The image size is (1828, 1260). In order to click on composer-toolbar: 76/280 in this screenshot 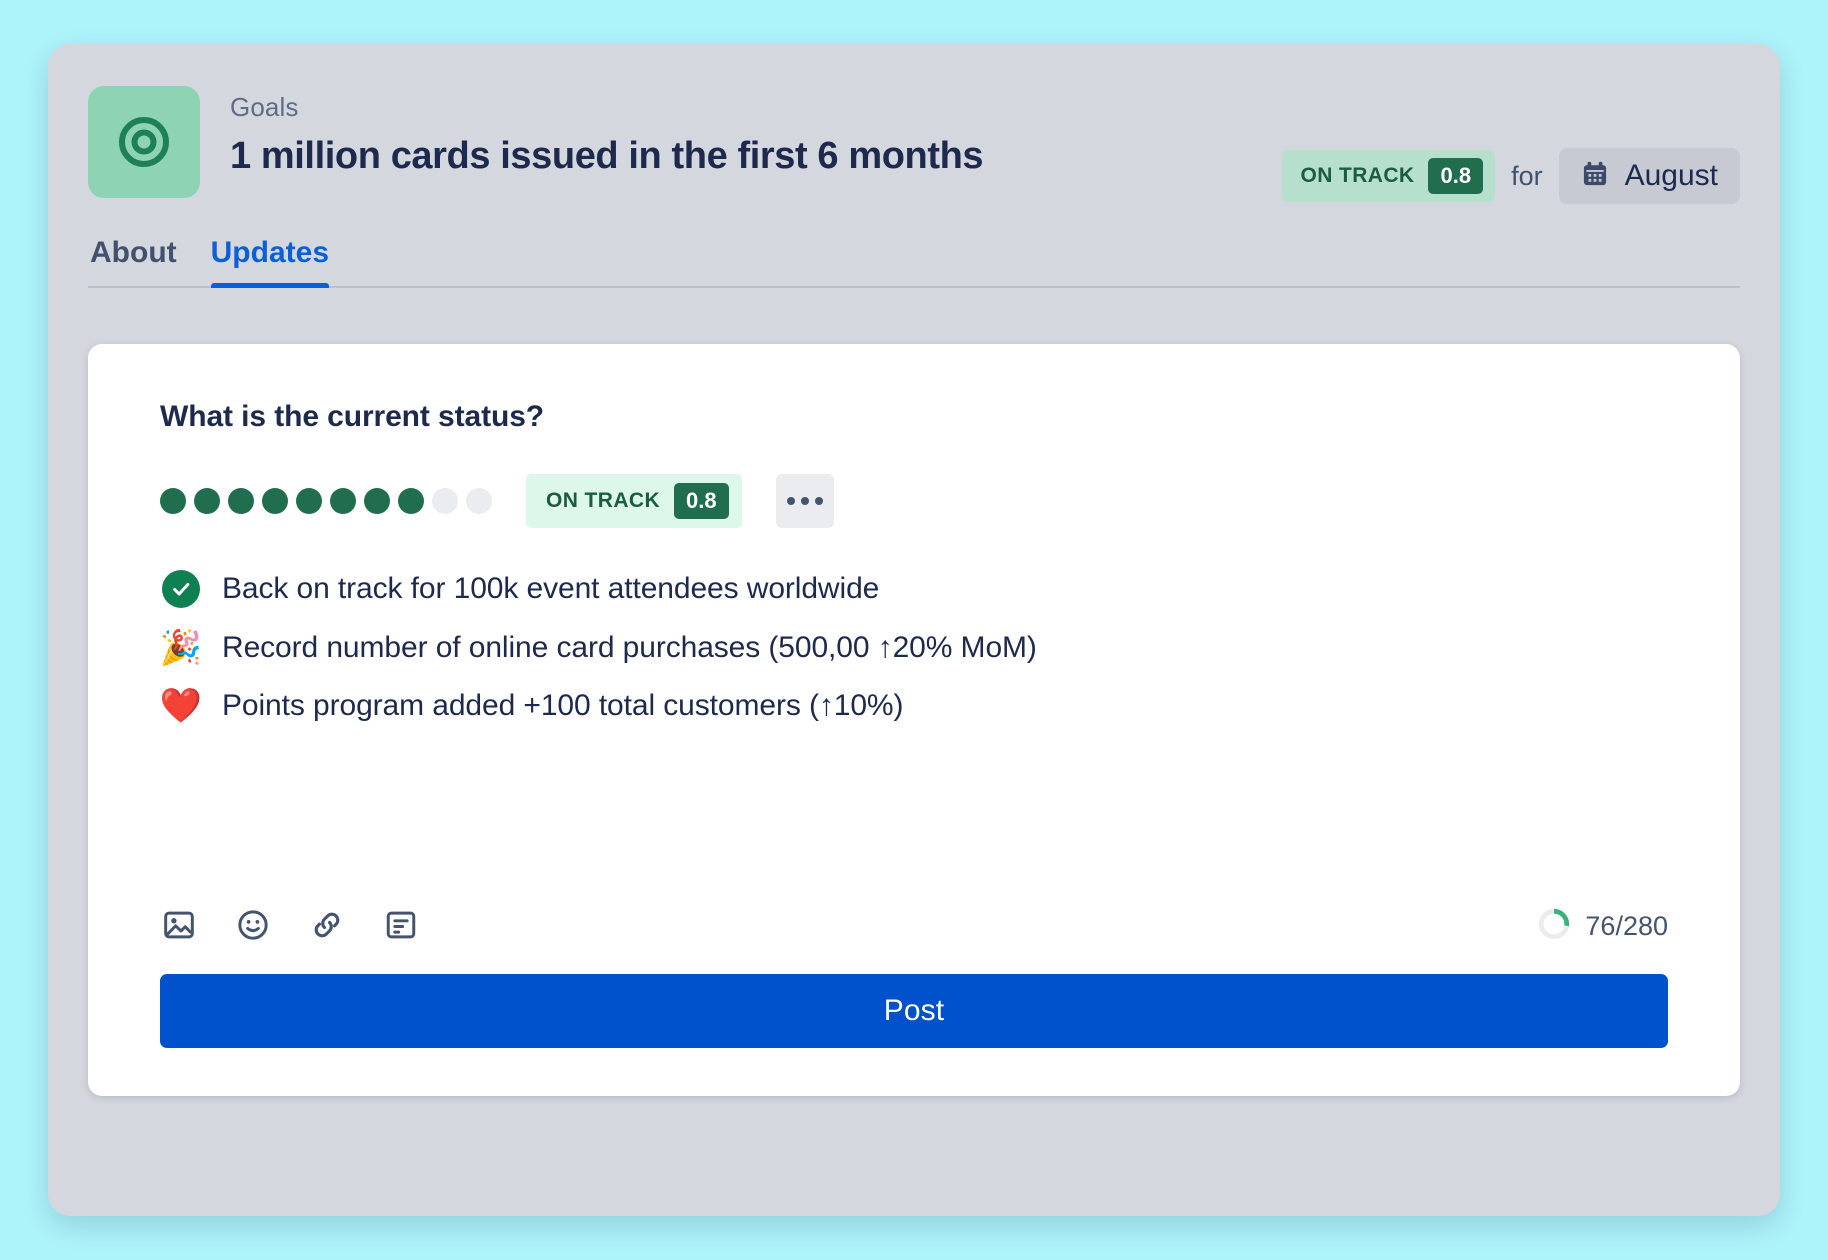, I will do `click(914, 926)`.